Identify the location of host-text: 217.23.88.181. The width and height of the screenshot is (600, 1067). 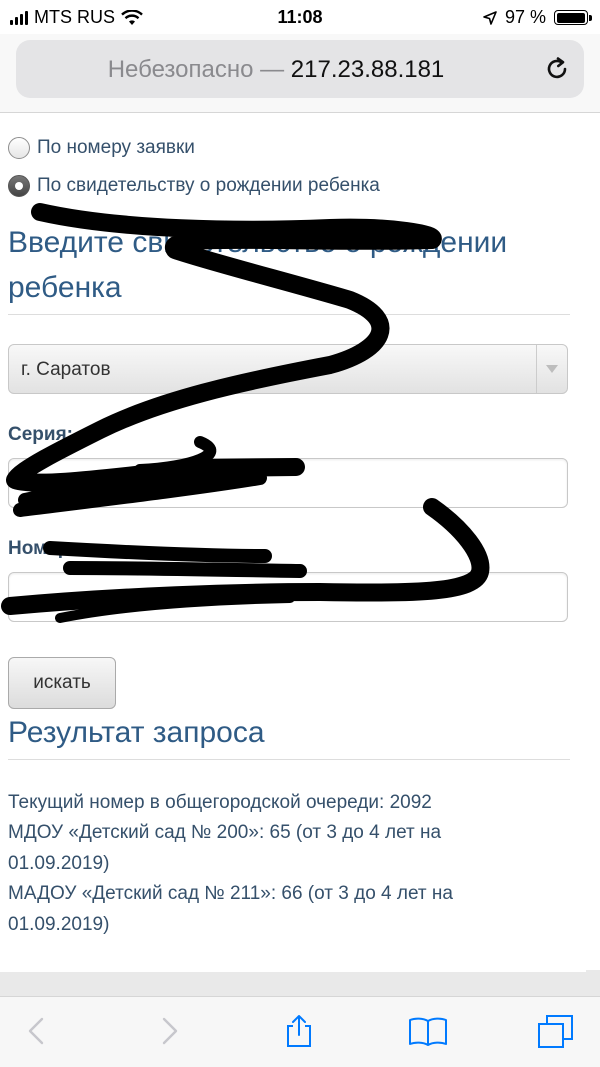
(367, 69).